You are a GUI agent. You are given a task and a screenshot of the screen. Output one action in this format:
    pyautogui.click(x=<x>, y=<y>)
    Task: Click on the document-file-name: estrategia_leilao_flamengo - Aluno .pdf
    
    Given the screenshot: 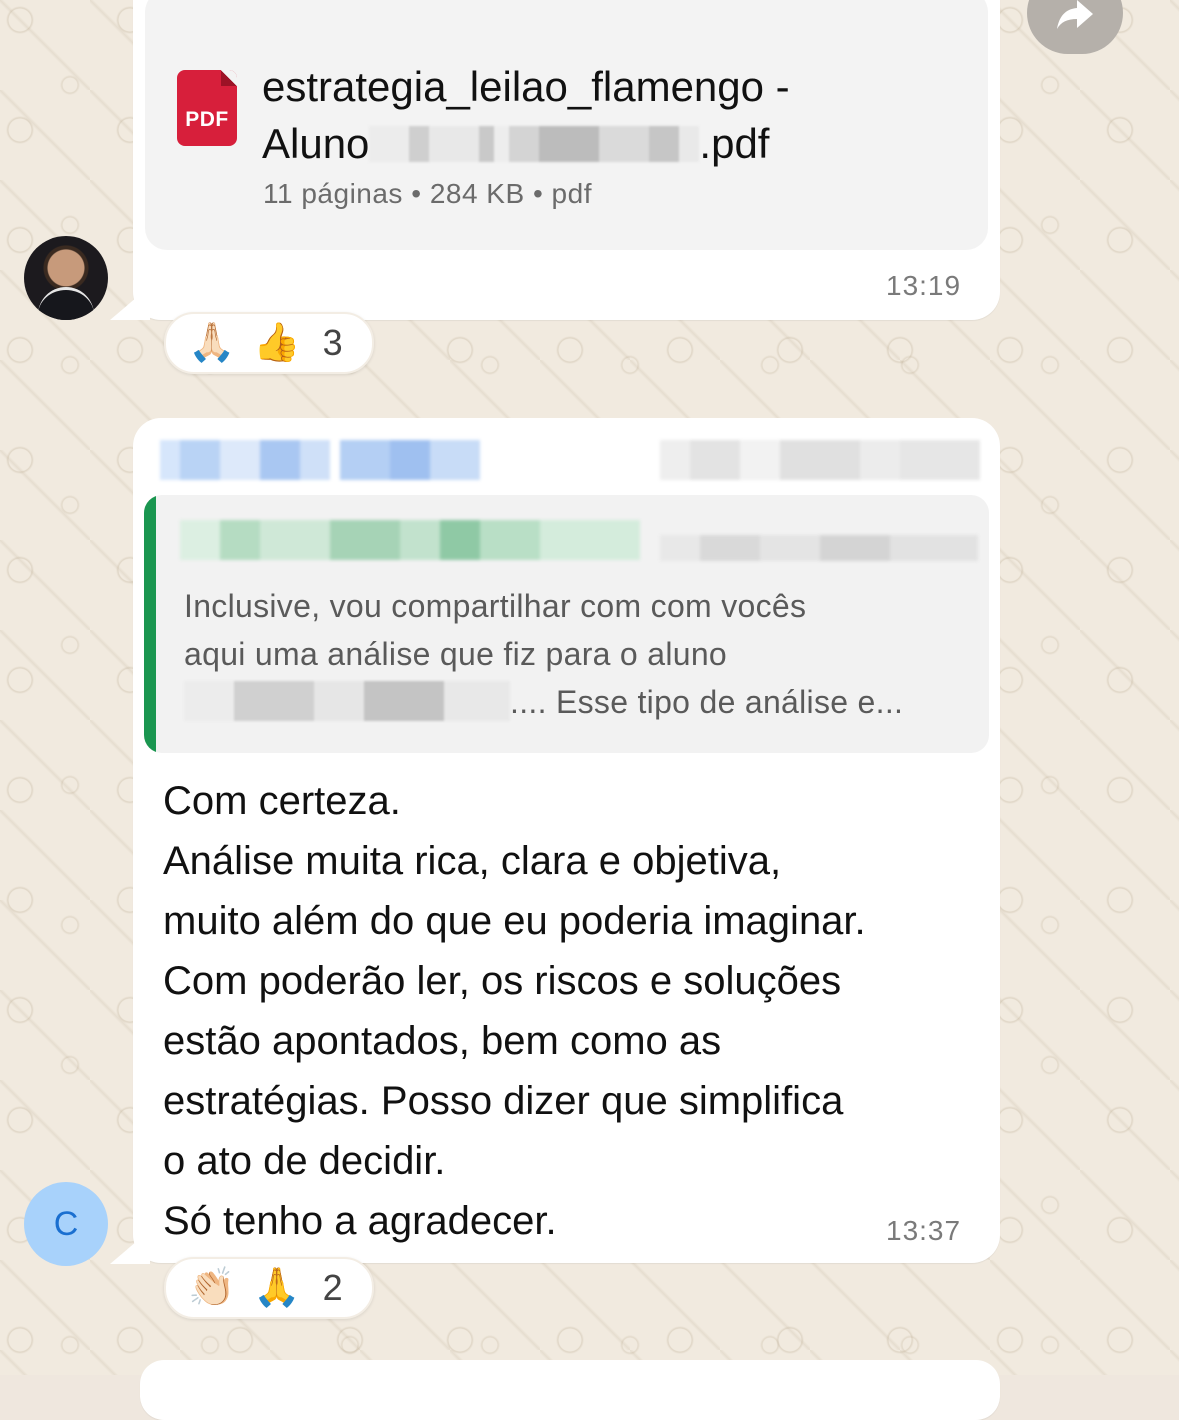 What is the action you would take?
    pyautogui.click(x=612, y=115)
    